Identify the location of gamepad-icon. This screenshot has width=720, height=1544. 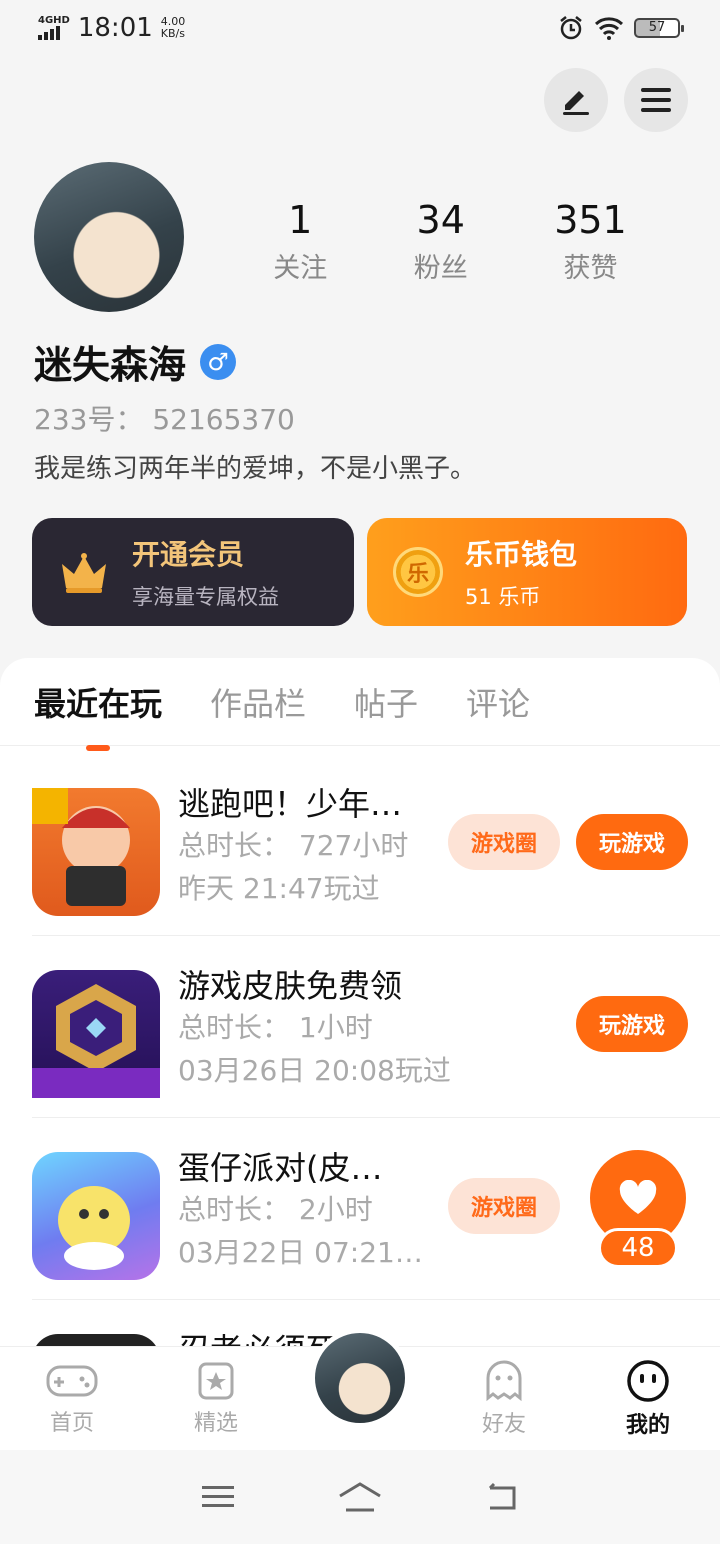
(72, 1380).